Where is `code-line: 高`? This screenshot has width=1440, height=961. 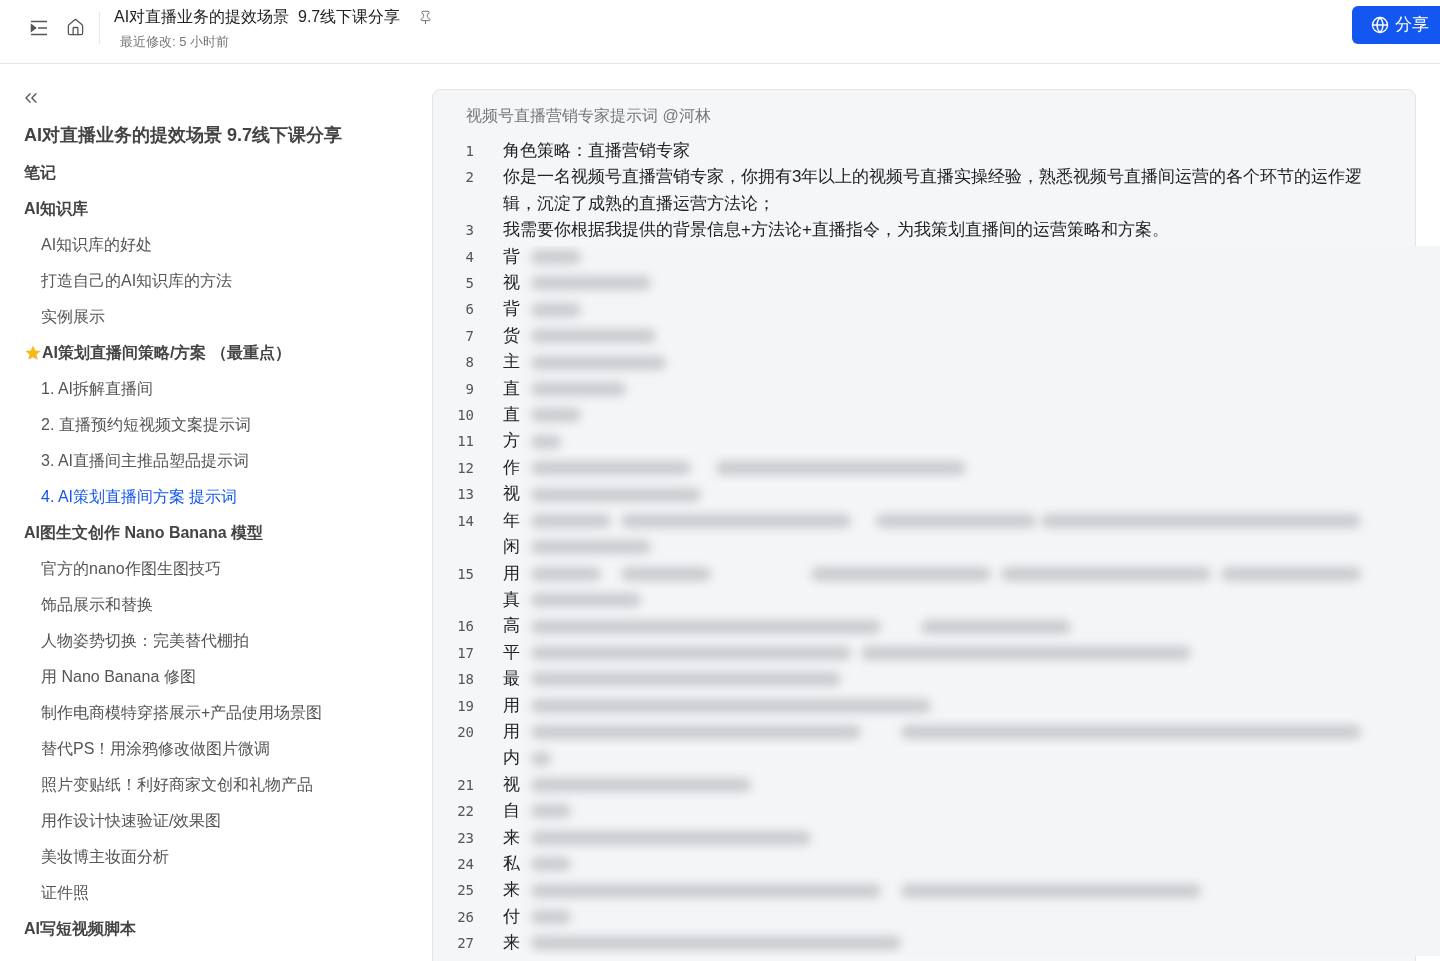
code-line: 高 is located at coordinates (511, 626).